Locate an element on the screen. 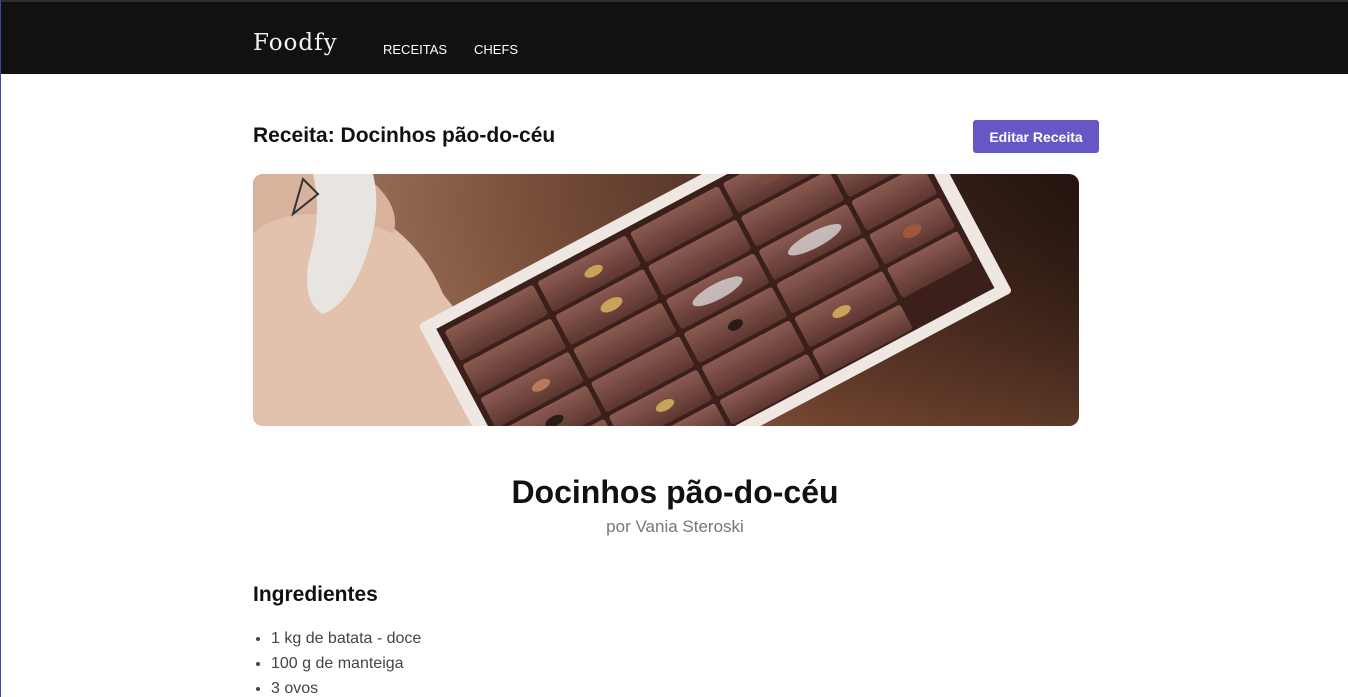 Image resolution: width=1348 pixels, height=697 pixels. top-navbar: Foodfy RECEITAS CHEFS is located at coordinates (674, 37).